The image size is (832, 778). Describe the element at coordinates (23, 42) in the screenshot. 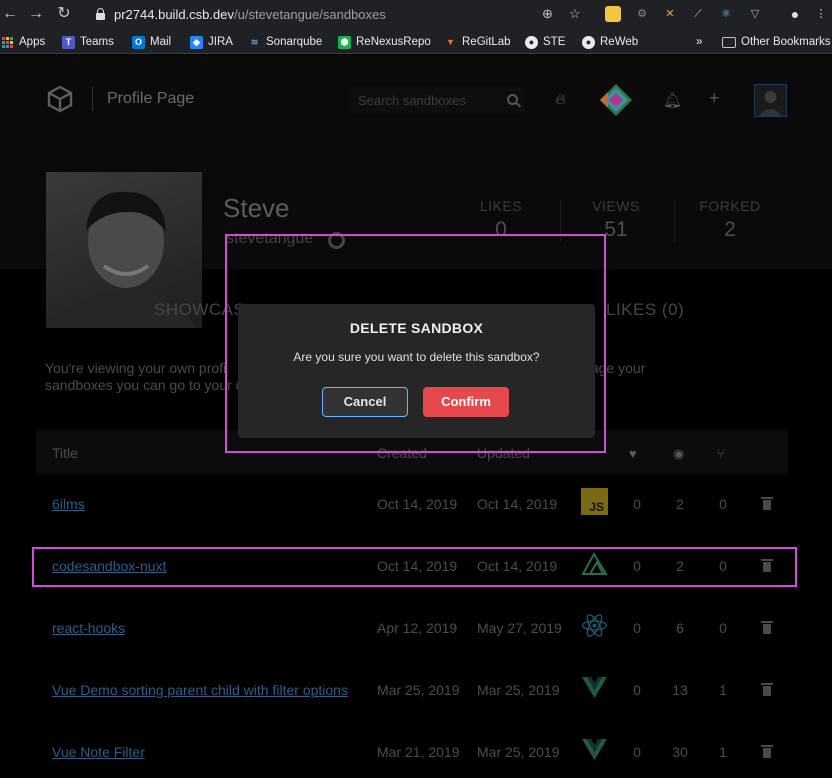

I see `bookmark-apps: Apps` at that location.